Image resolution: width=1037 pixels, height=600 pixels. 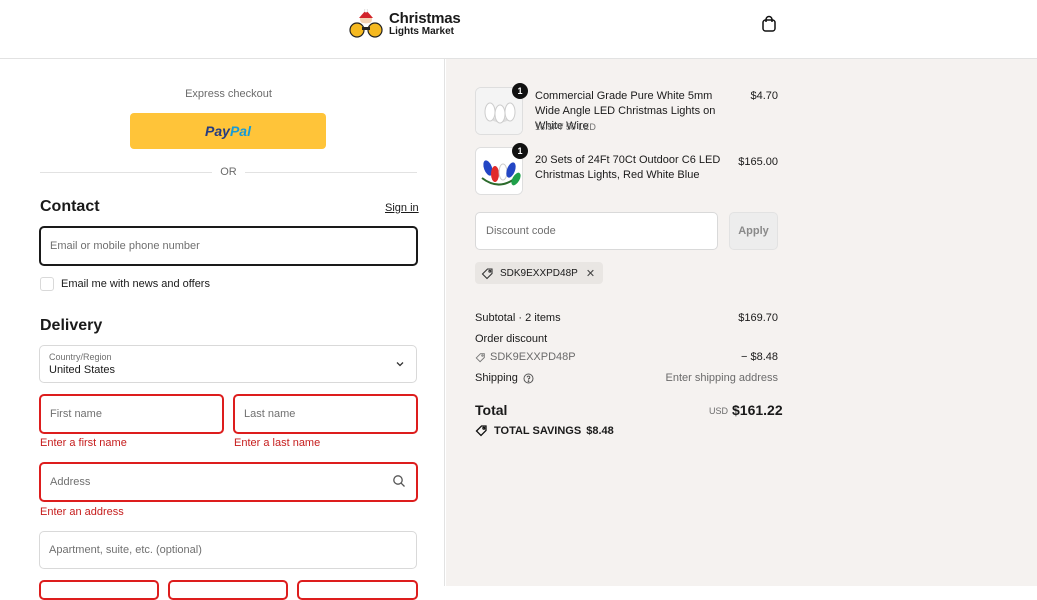 What do you see at coordinates (764, 96) in the screenshot?
I see `product-price: $4.70` at bounding box center [764, 96].